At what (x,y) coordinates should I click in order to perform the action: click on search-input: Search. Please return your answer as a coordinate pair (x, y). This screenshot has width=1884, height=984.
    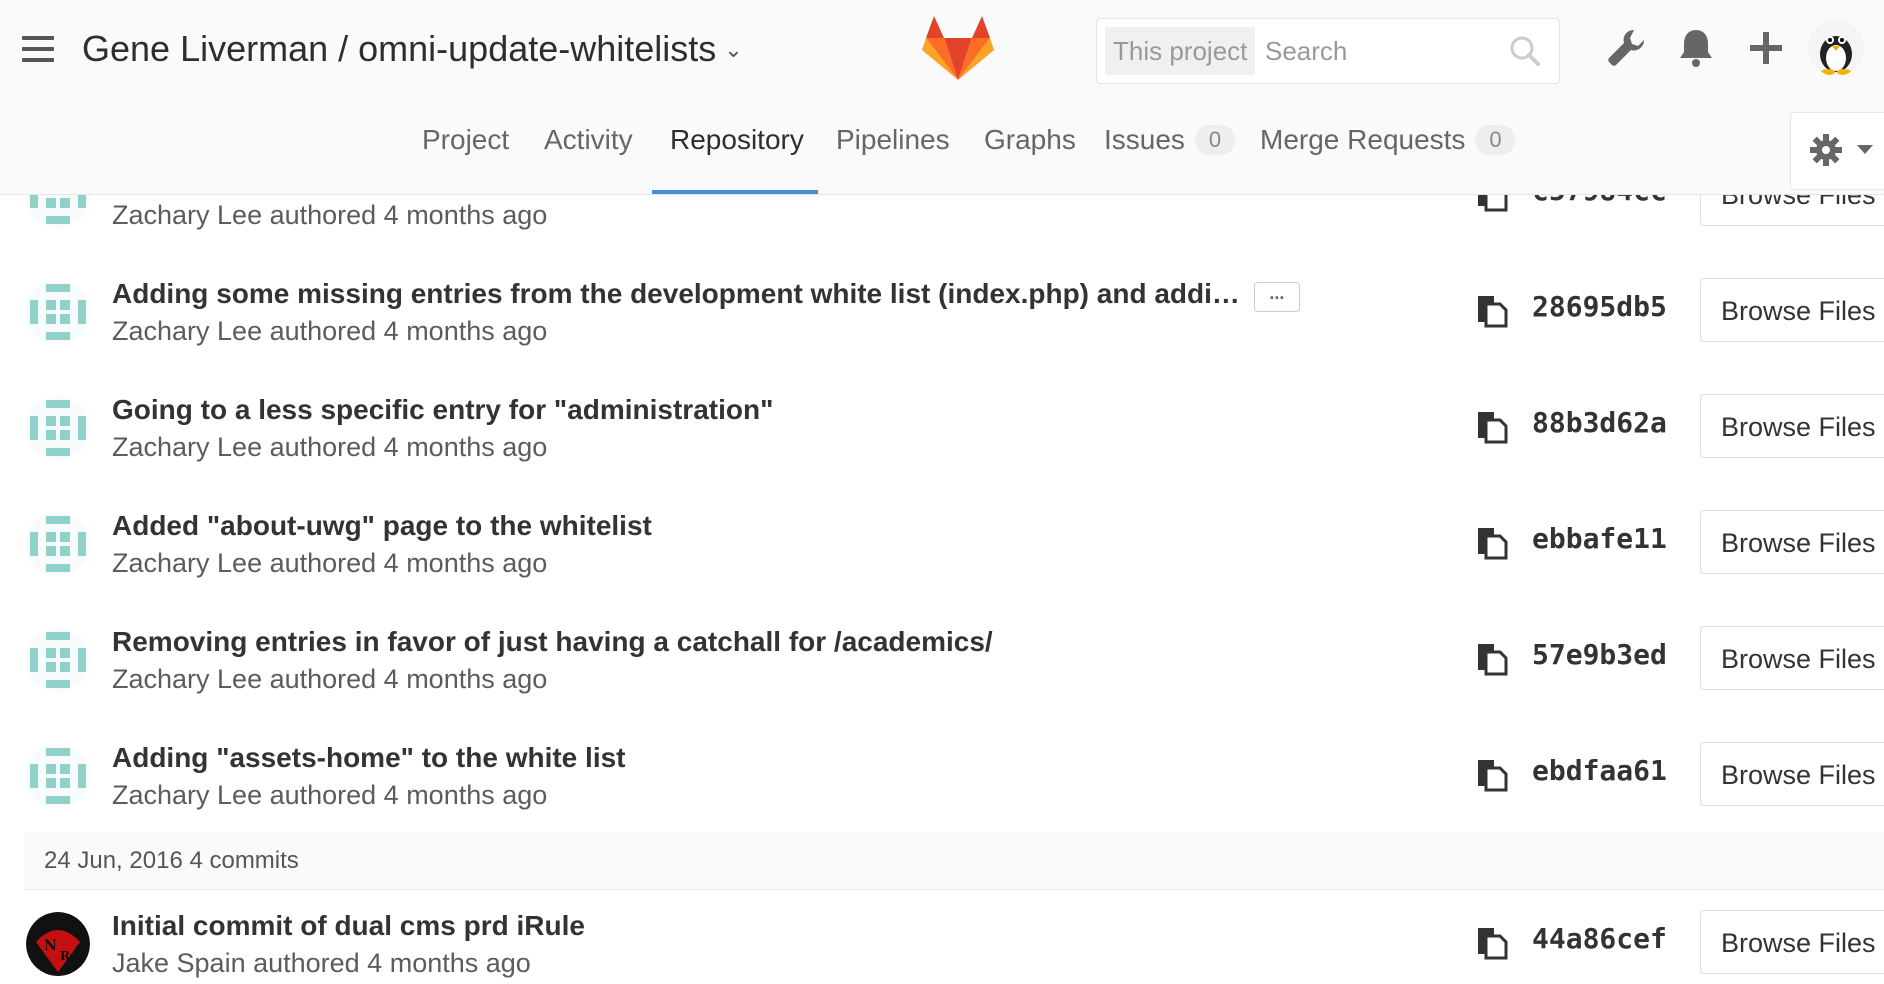
    Looking at the image, I should click on (1306, 51).